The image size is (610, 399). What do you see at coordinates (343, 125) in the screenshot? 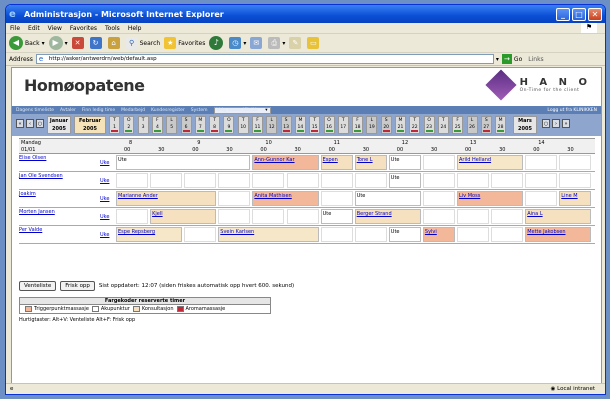
I see `calendar-day-17: T 17` at bounding box center [343, 125].